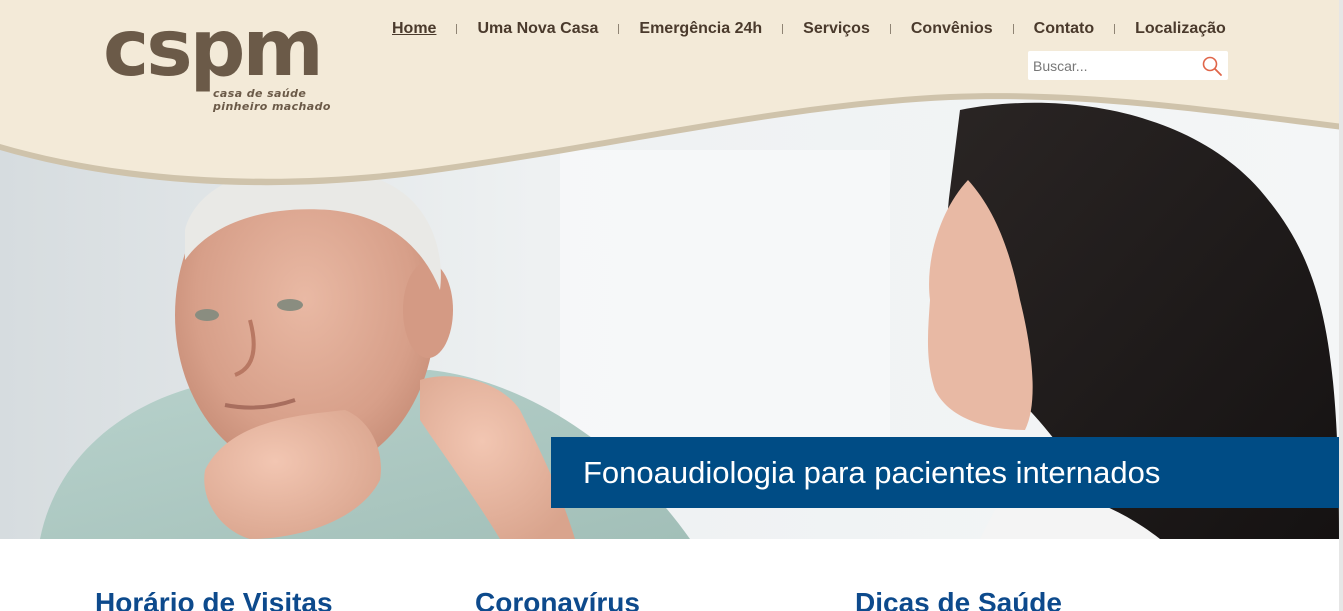  Describe the element at coordinates (1212, 66) in the screenshot. I see `search-icon` at that location.